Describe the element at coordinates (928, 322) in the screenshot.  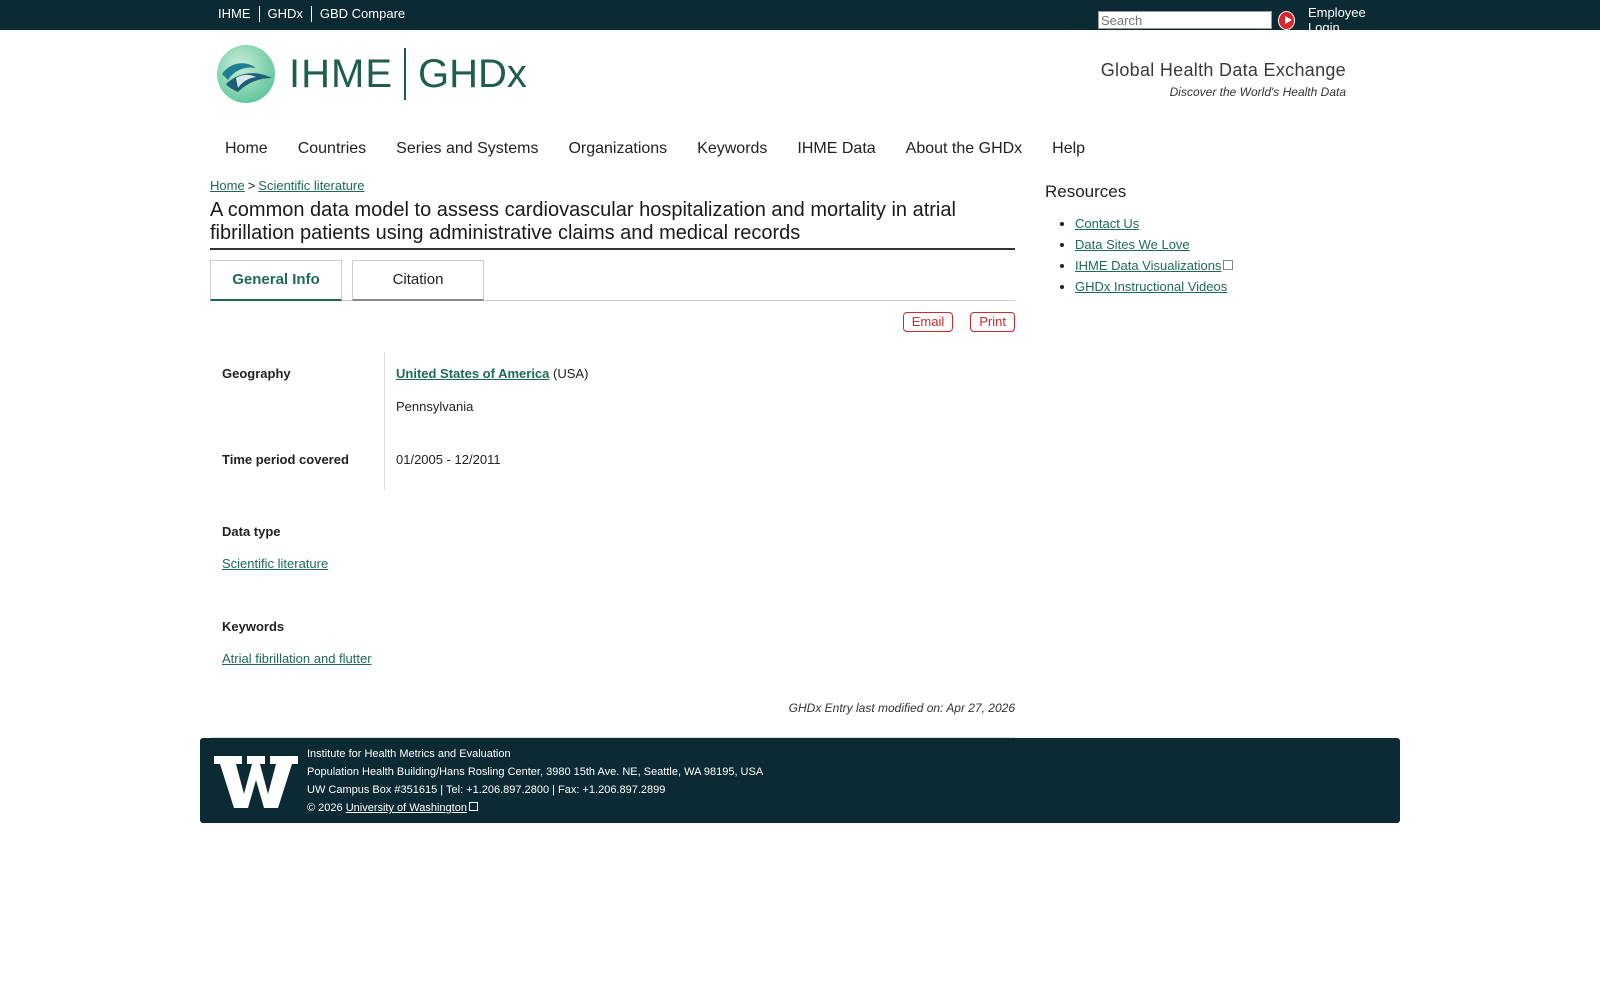
I see `email-button: Email` at that location.